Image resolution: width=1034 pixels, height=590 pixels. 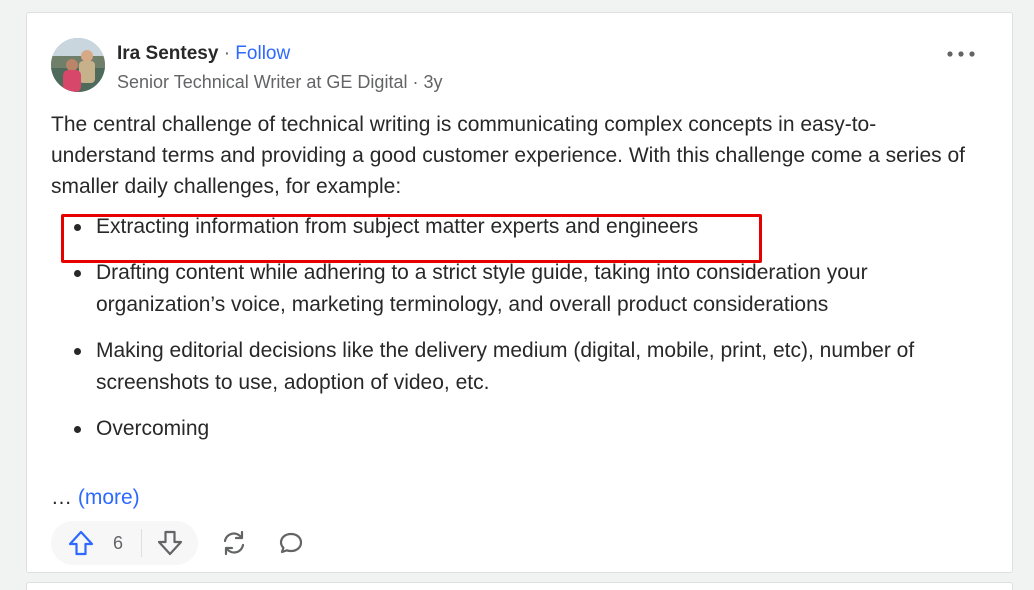 I want to click on downvote-button, so click(x=170, y=543).